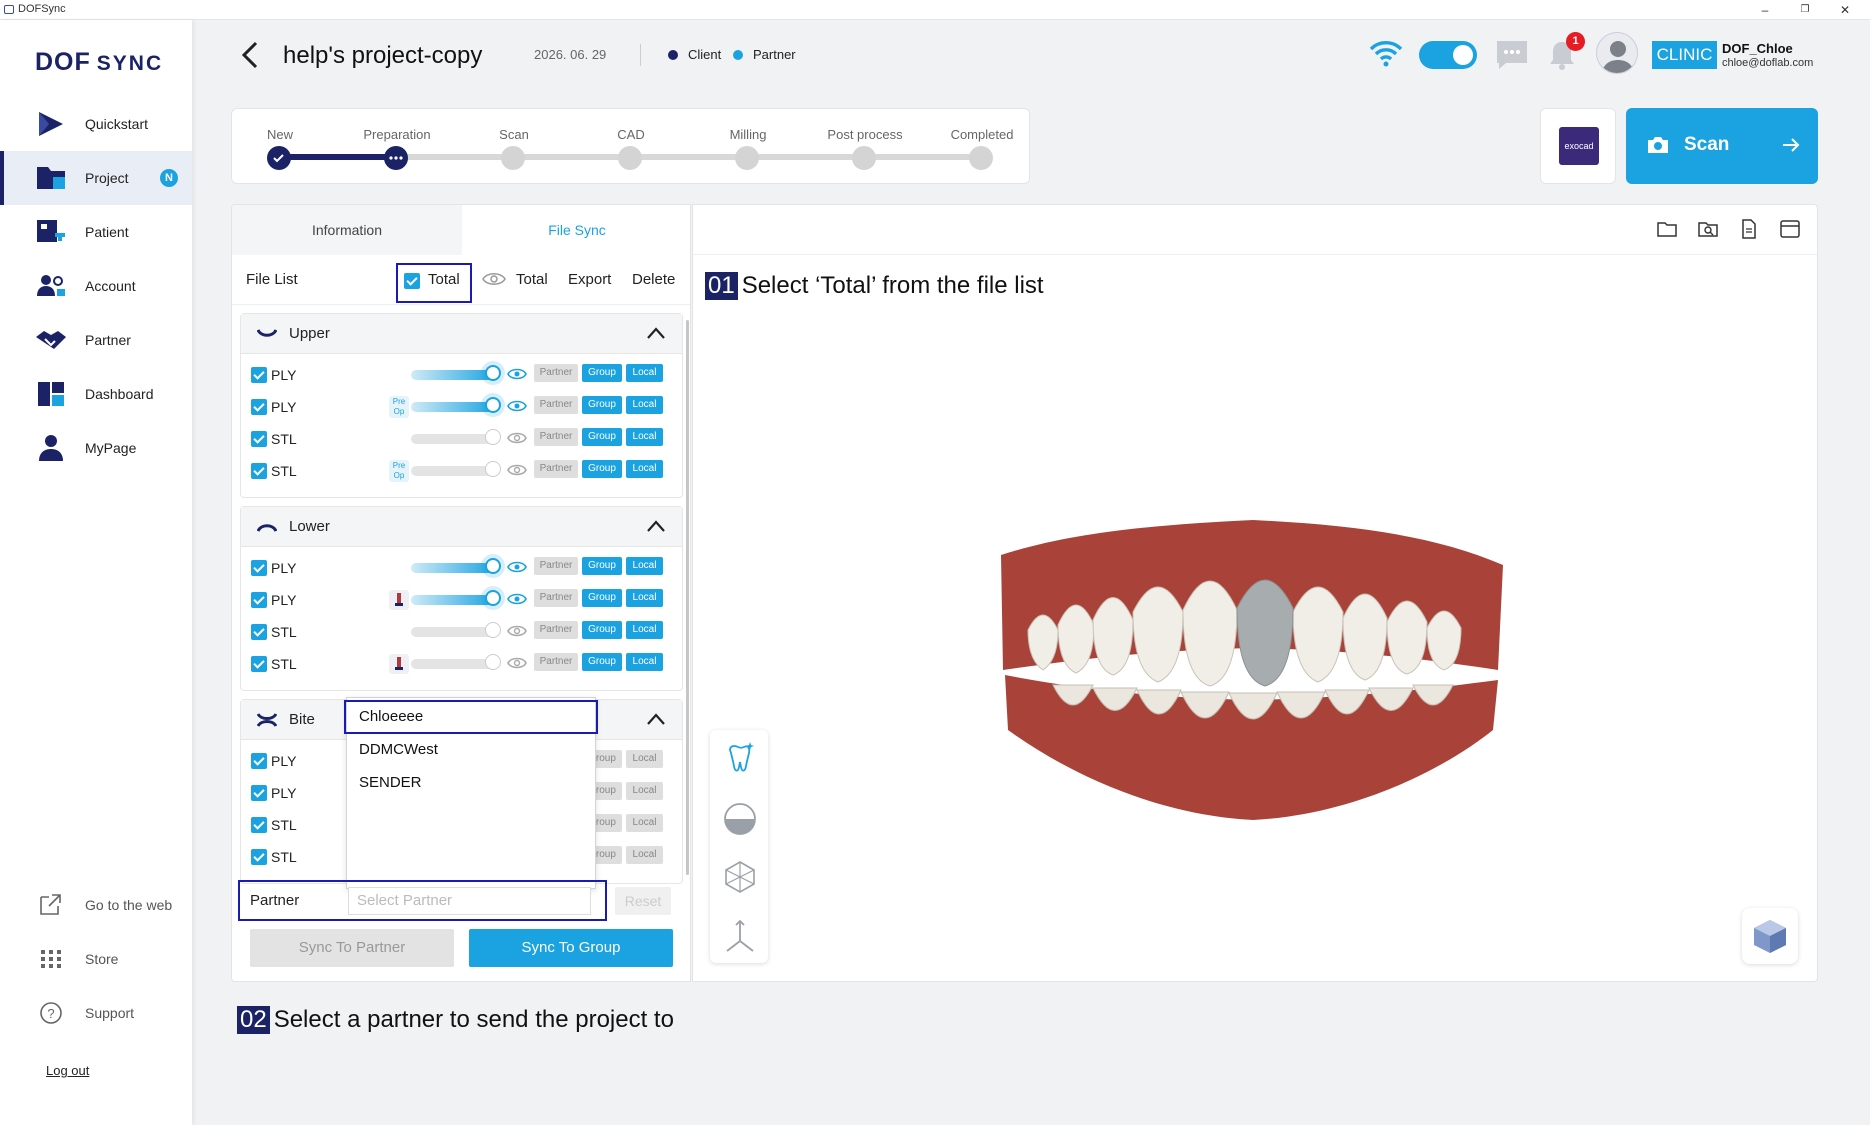 This screenshot has height=1125, width=1870. Describe the element at coordinates (494, 279) in the screenshot. I see `eye-icon` at that location.